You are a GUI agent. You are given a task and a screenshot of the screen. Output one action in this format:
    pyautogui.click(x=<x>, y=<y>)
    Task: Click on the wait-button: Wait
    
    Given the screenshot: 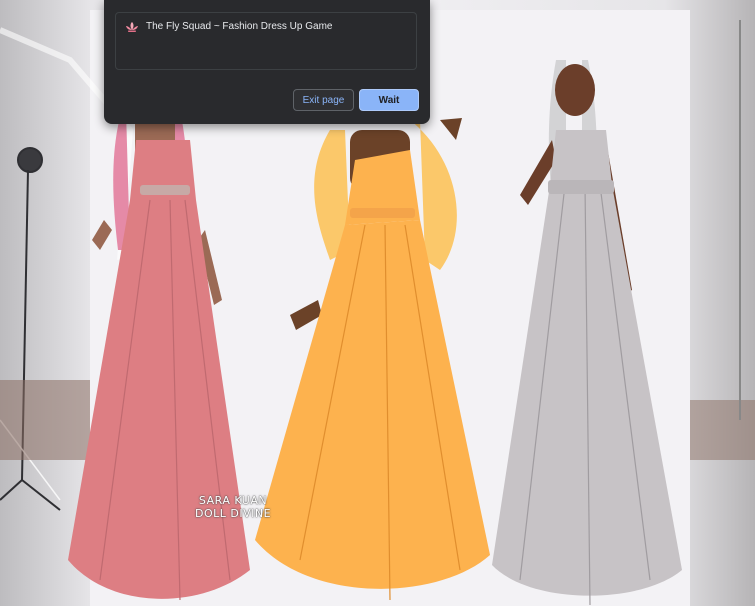 What is the action you would take?
    pyautogui.click(x=389, y=100)
    